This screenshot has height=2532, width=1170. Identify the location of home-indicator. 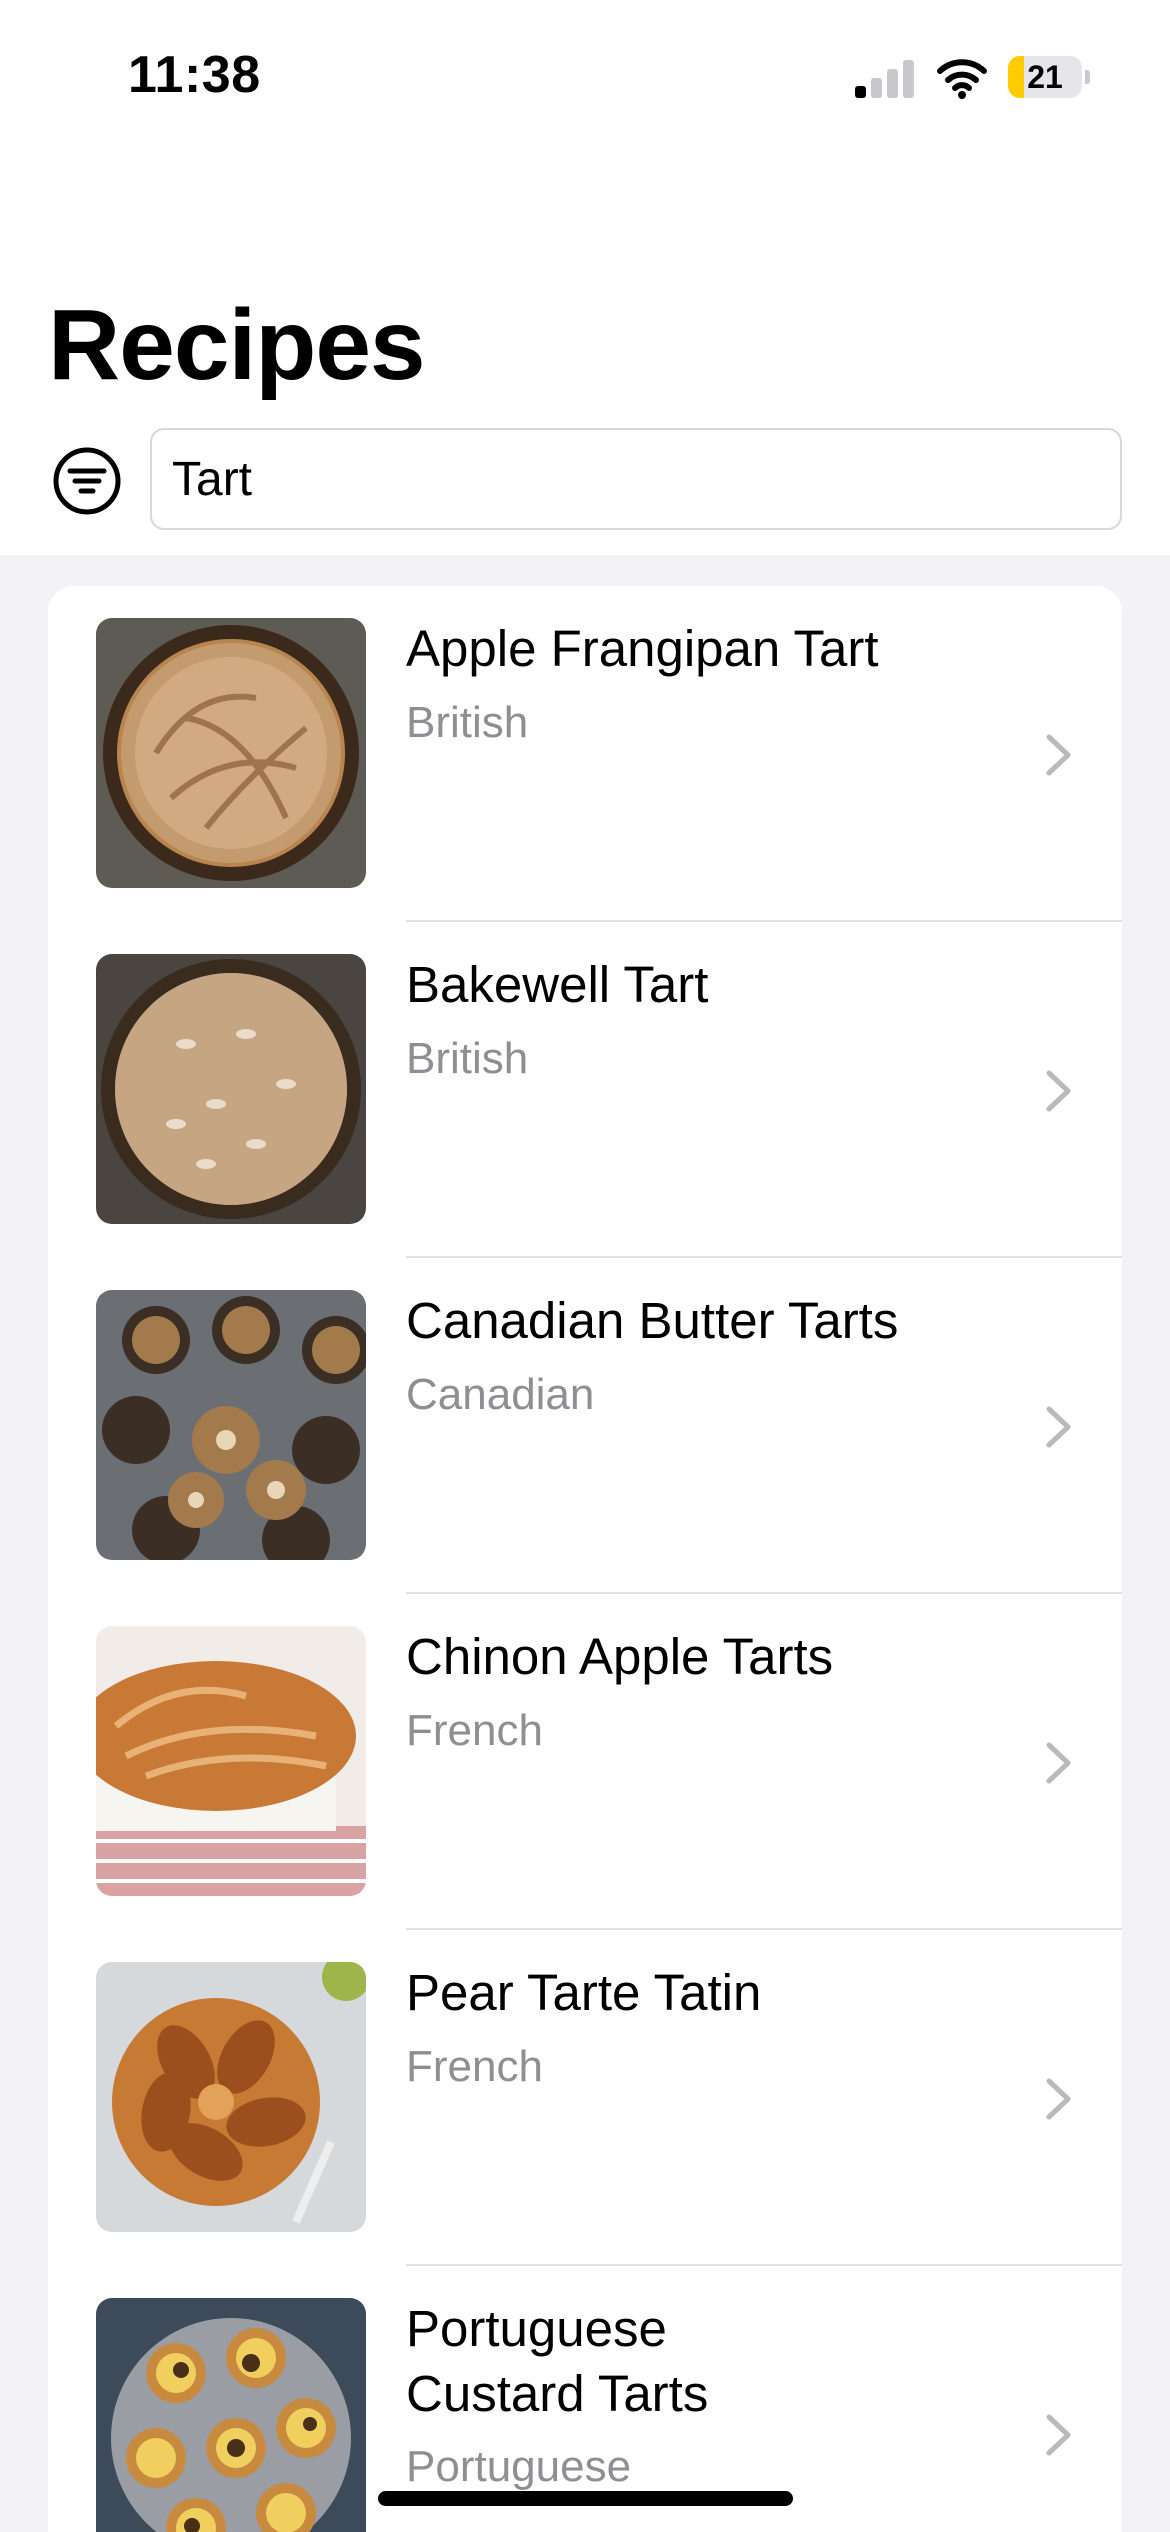
(585, 2498).